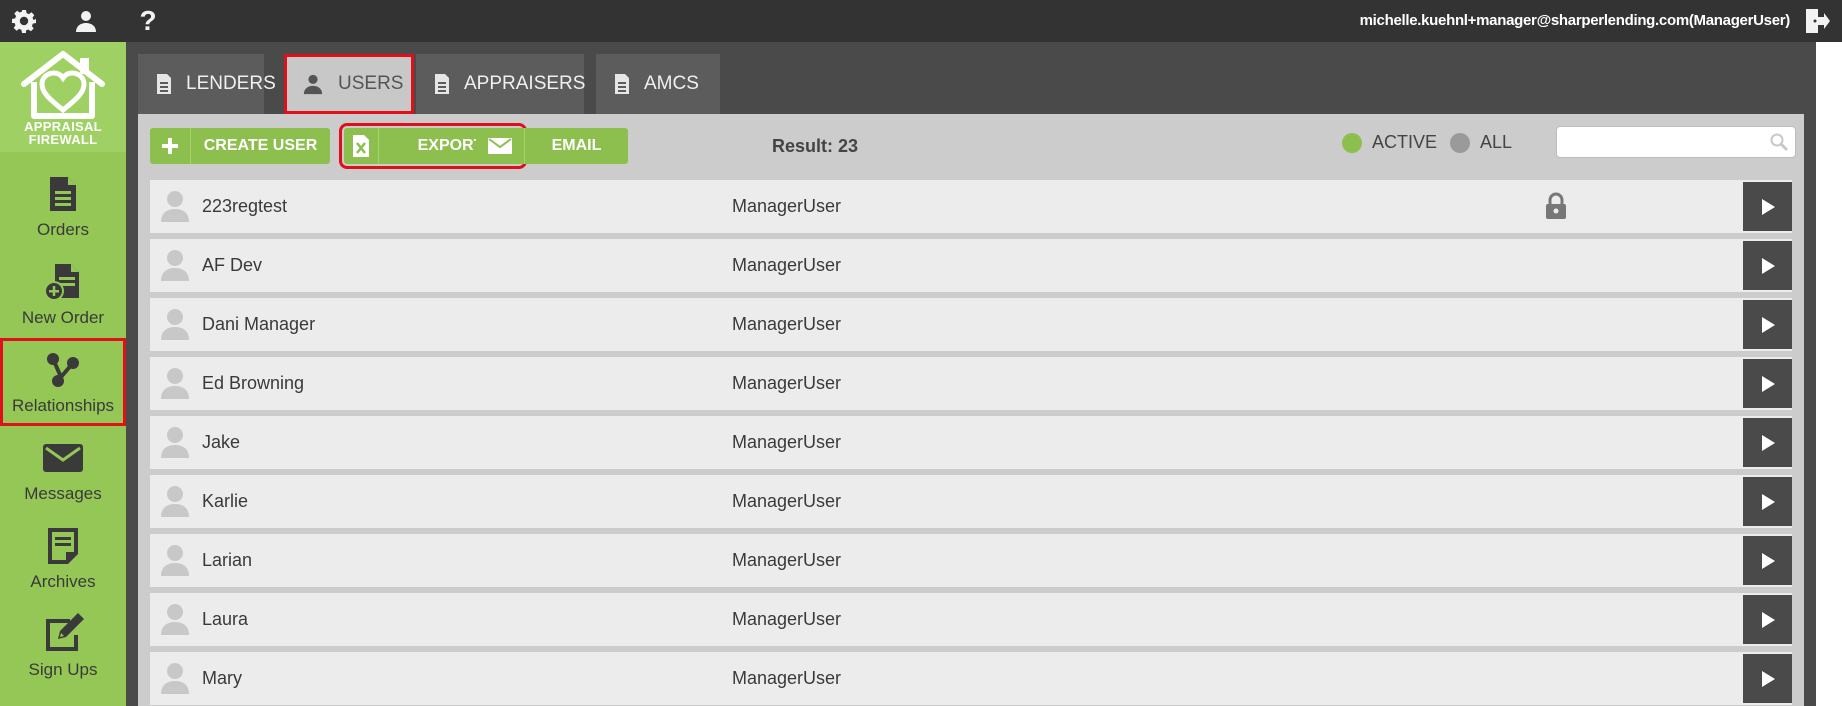  Describe the element at coordinates (24, 21) in the screenshot. I see `gear-icon` at that location.